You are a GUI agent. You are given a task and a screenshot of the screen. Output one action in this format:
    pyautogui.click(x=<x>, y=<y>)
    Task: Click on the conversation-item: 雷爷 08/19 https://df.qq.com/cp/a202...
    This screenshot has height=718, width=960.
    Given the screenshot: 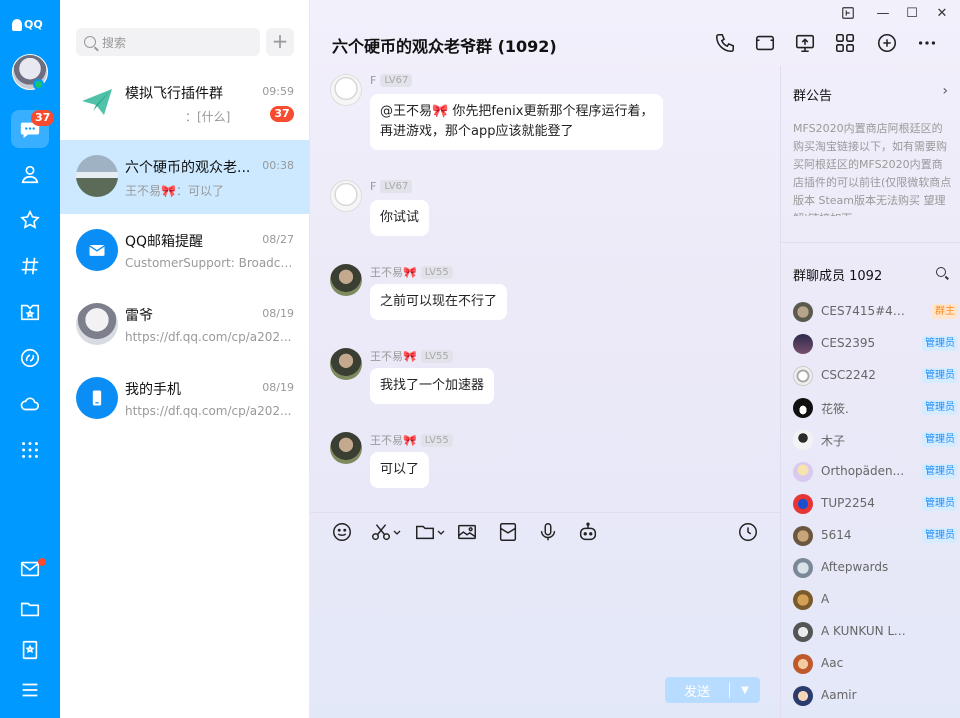 What is the action you would take?
    pyautogui.click(x=185, y=325)
    